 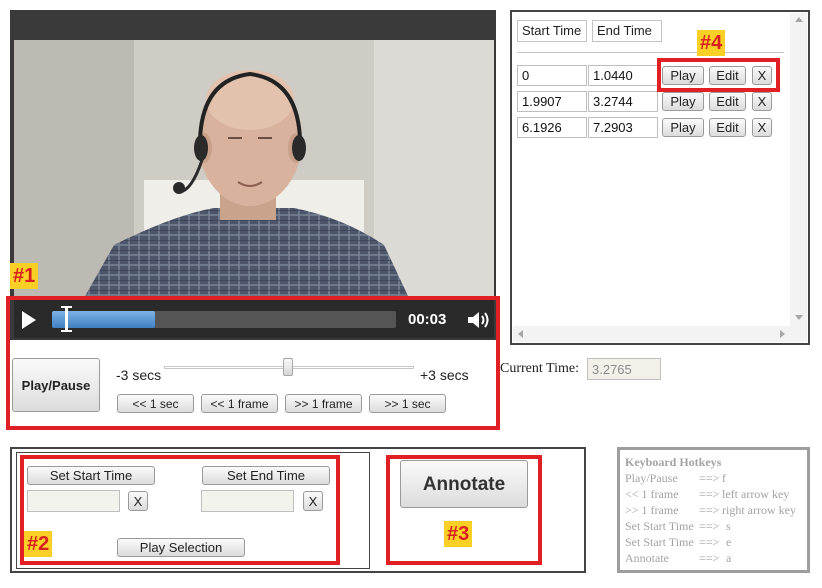 What do you see at coordinates (729, 558) in the screenshot?
I see `hotkey-key: a` at bounding box center [729, 558].